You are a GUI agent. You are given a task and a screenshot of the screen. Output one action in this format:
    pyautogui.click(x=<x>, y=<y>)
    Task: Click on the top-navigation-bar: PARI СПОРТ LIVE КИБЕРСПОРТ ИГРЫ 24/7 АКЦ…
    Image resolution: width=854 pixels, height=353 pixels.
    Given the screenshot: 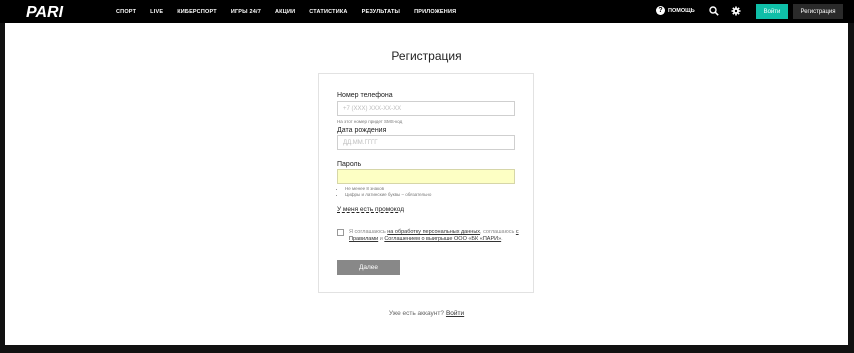 What is the action you would take?
    pyautogui.click(x=427, y=11)
    